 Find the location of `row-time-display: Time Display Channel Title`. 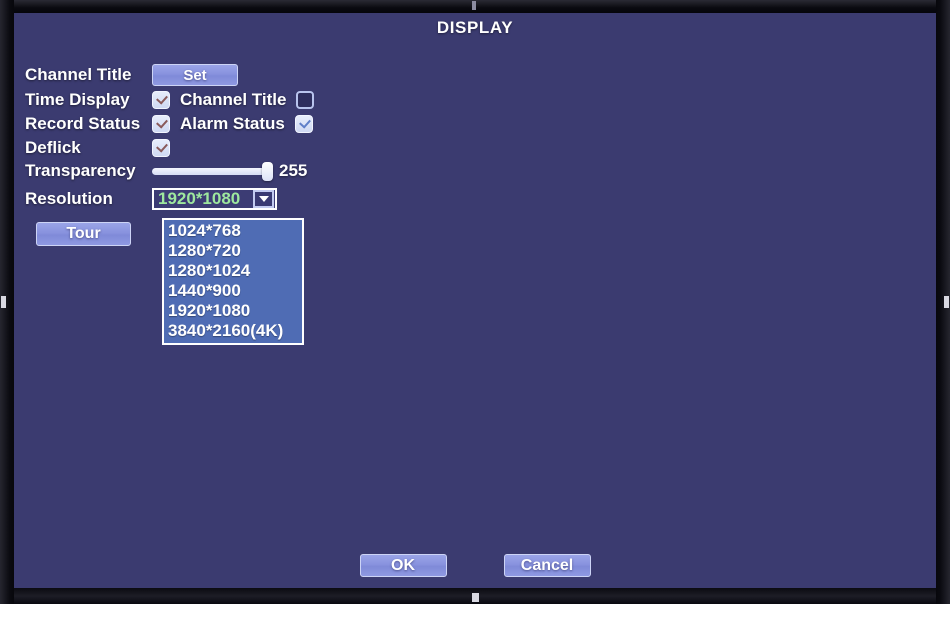

row-time-display: Time Display Channel Title is located at coordinates (170, 100).